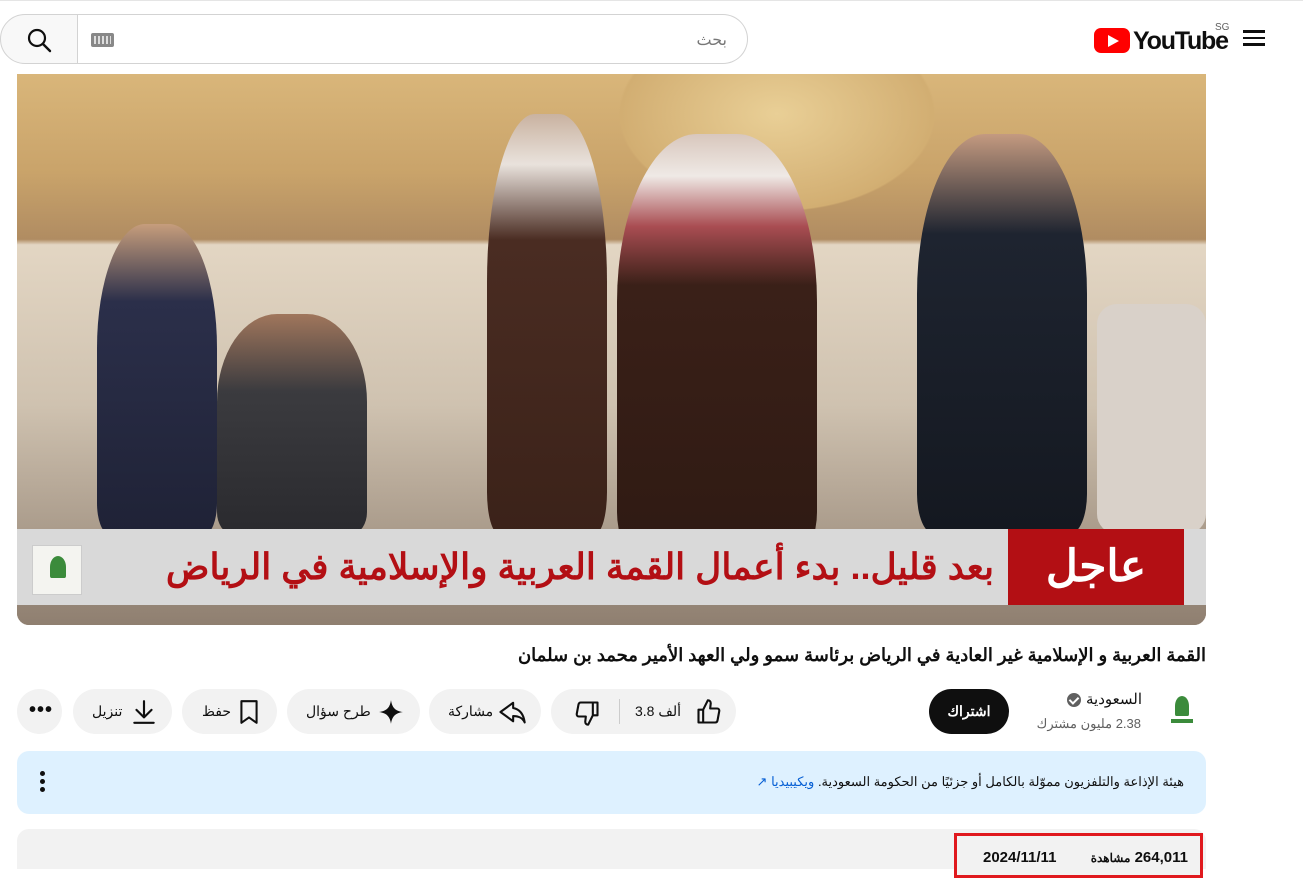 The image size is (1303, 879). I want to click on wikipedia-link-label: ويكيبيديا, so click(792, 781).